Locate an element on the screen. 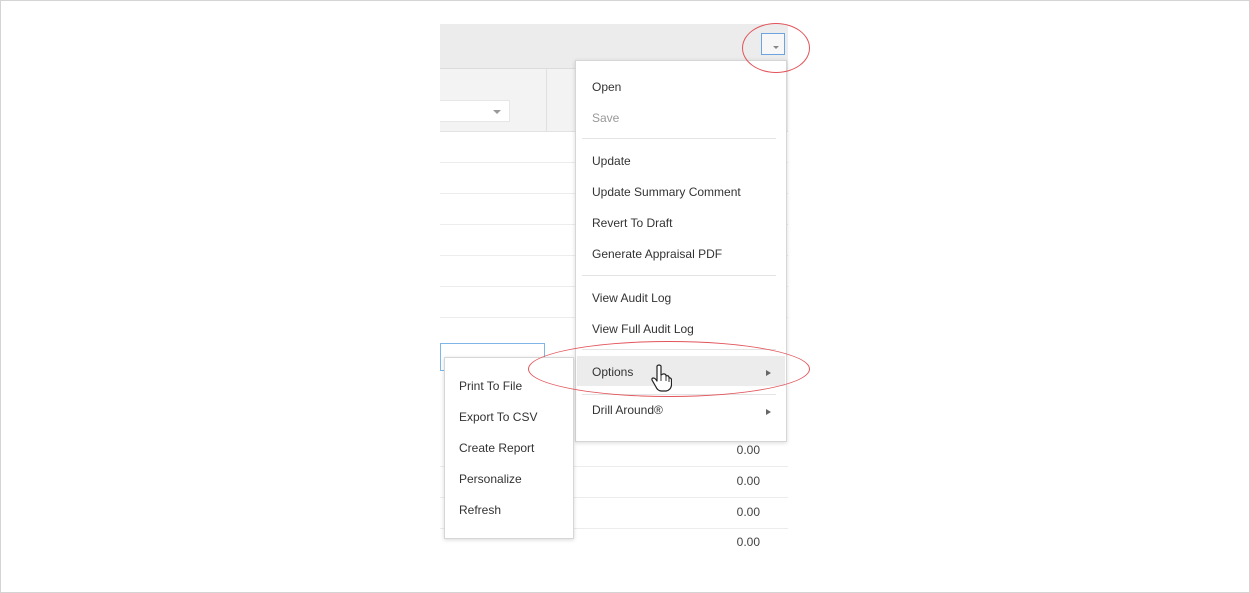 This screenshot has height=593, width=1250. column-filter-select is located at coordinates (475, 111).